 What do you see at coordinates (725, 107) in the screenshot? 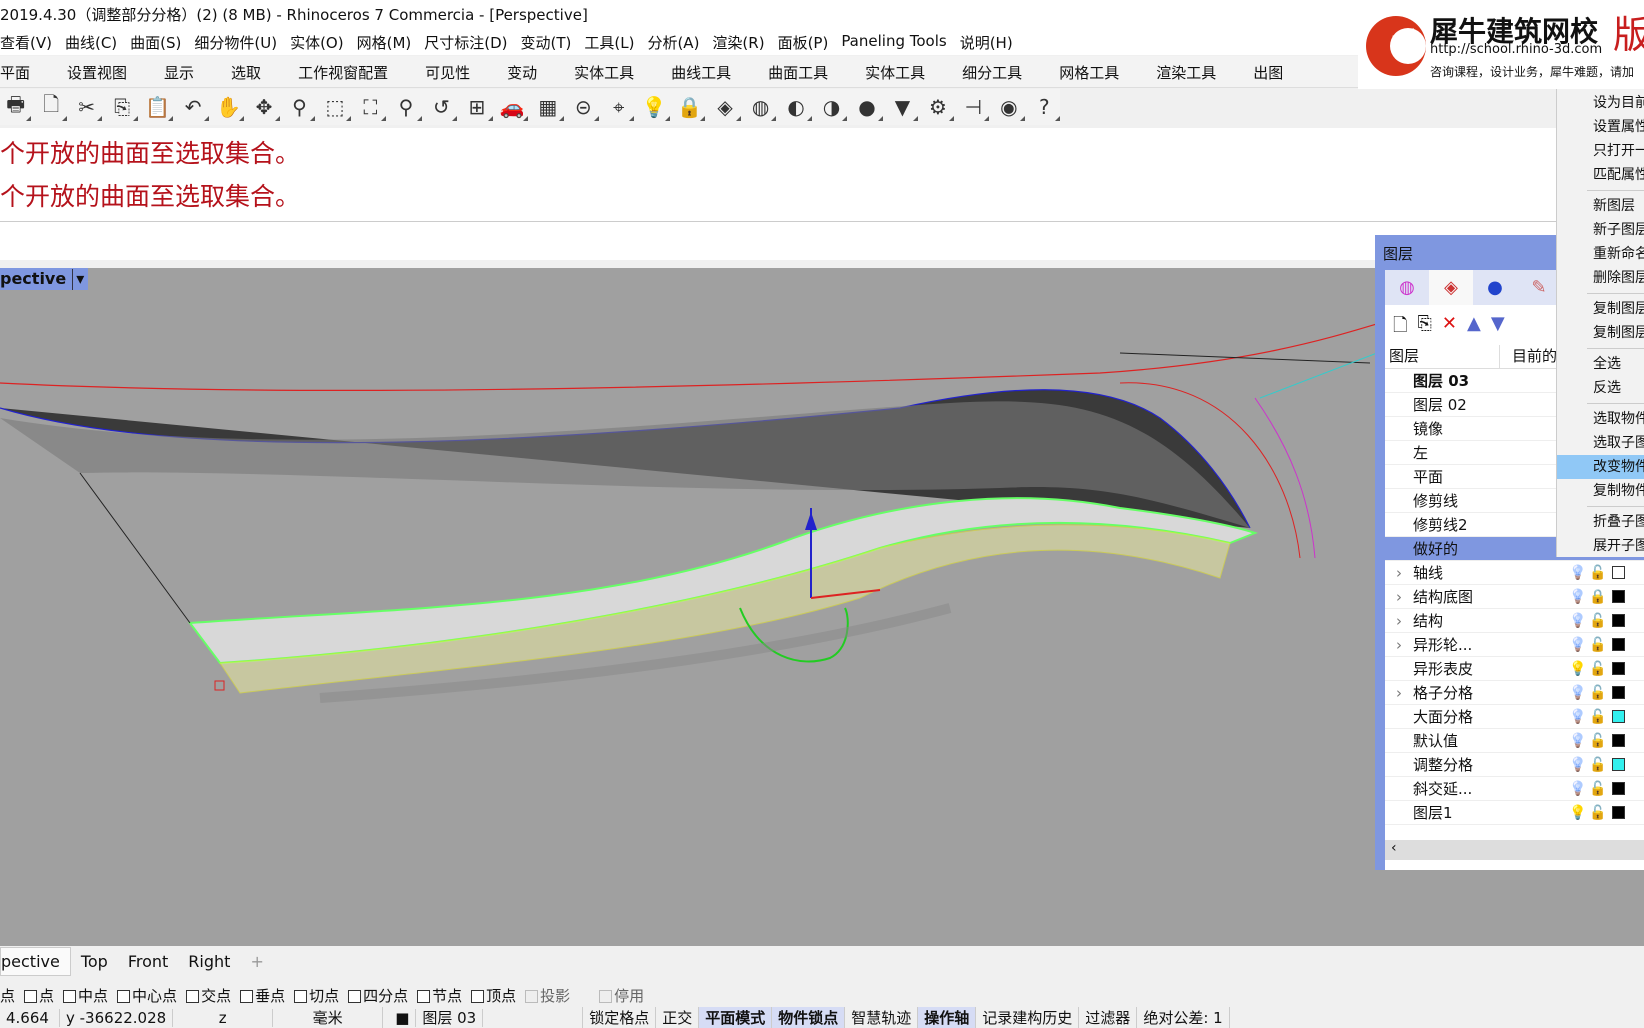
I see `layer-icon: ◈` at bounding box center [725, 107].